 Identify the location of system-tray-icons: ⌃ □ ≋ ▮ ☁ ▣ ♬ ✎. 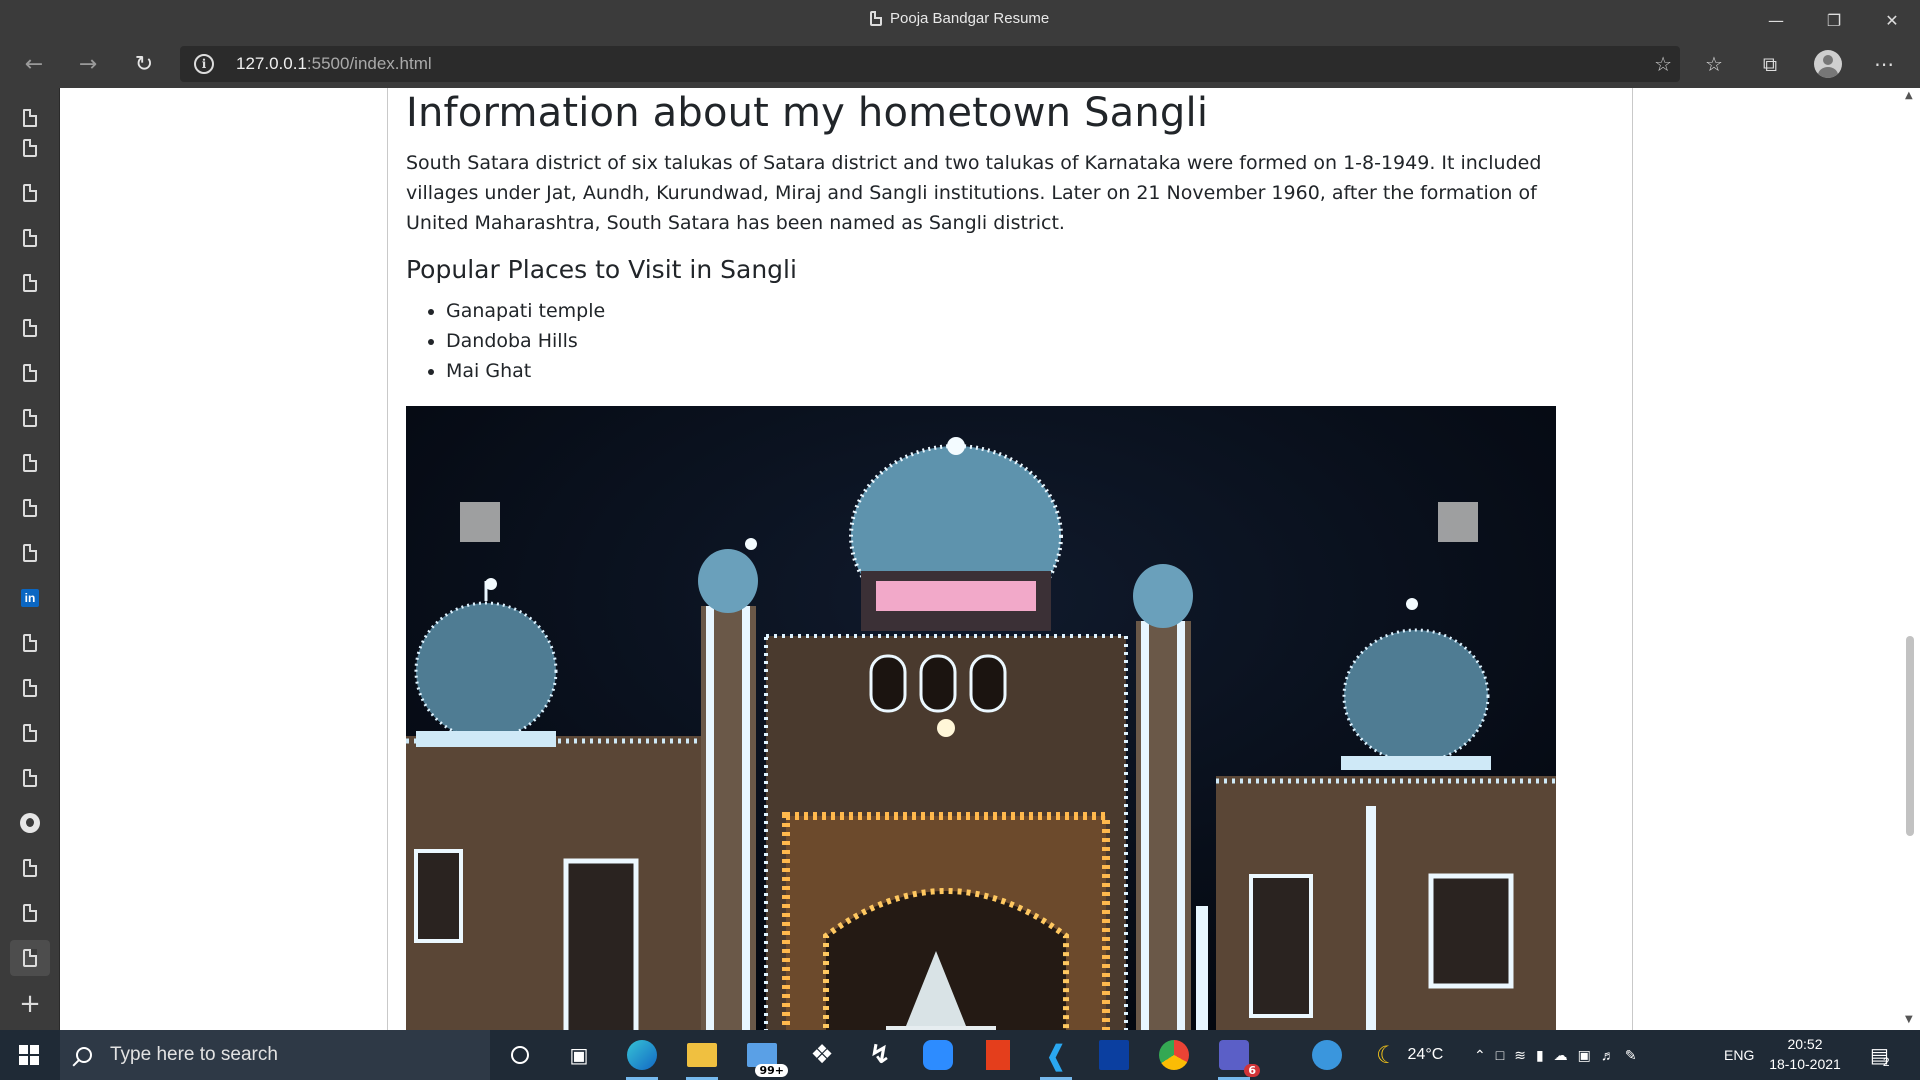
(1555, 1055).